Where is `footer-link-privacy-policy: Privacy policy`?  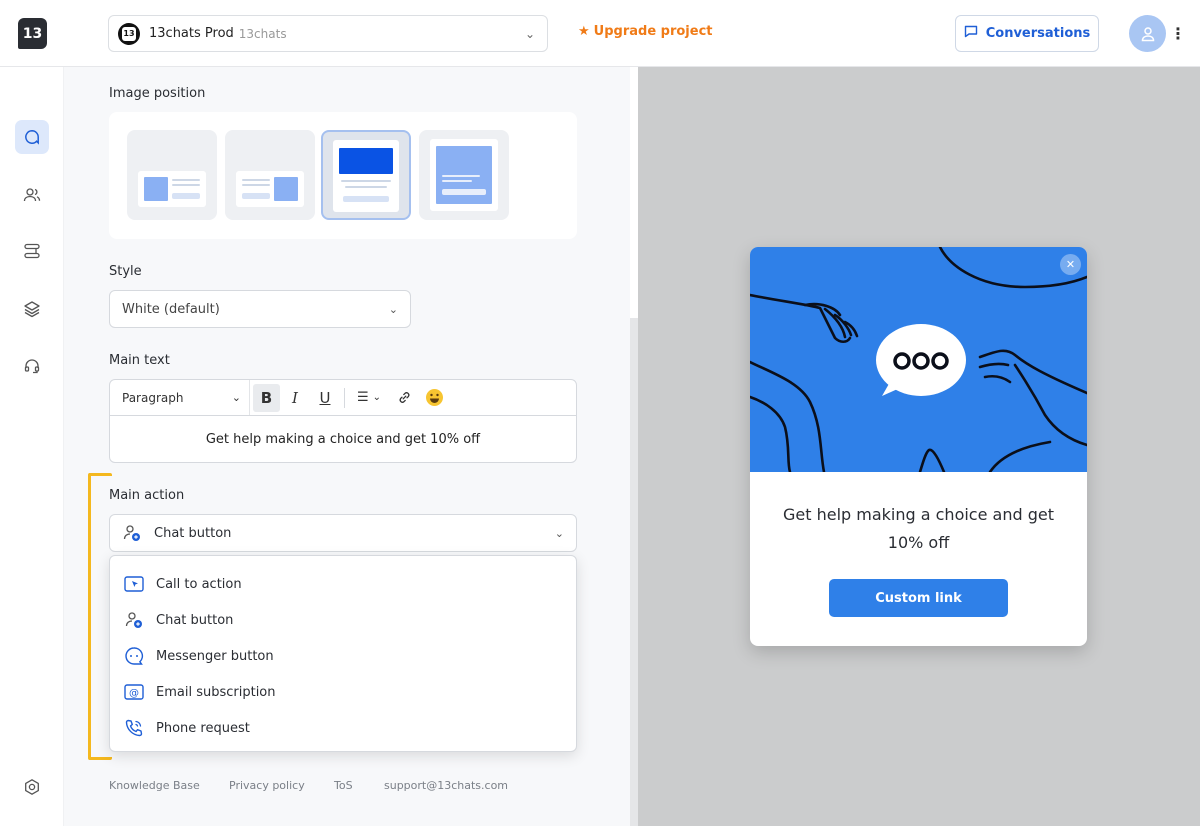
footer-link-privacy-policy: Privacy policy is located at coordinates (267, 785).